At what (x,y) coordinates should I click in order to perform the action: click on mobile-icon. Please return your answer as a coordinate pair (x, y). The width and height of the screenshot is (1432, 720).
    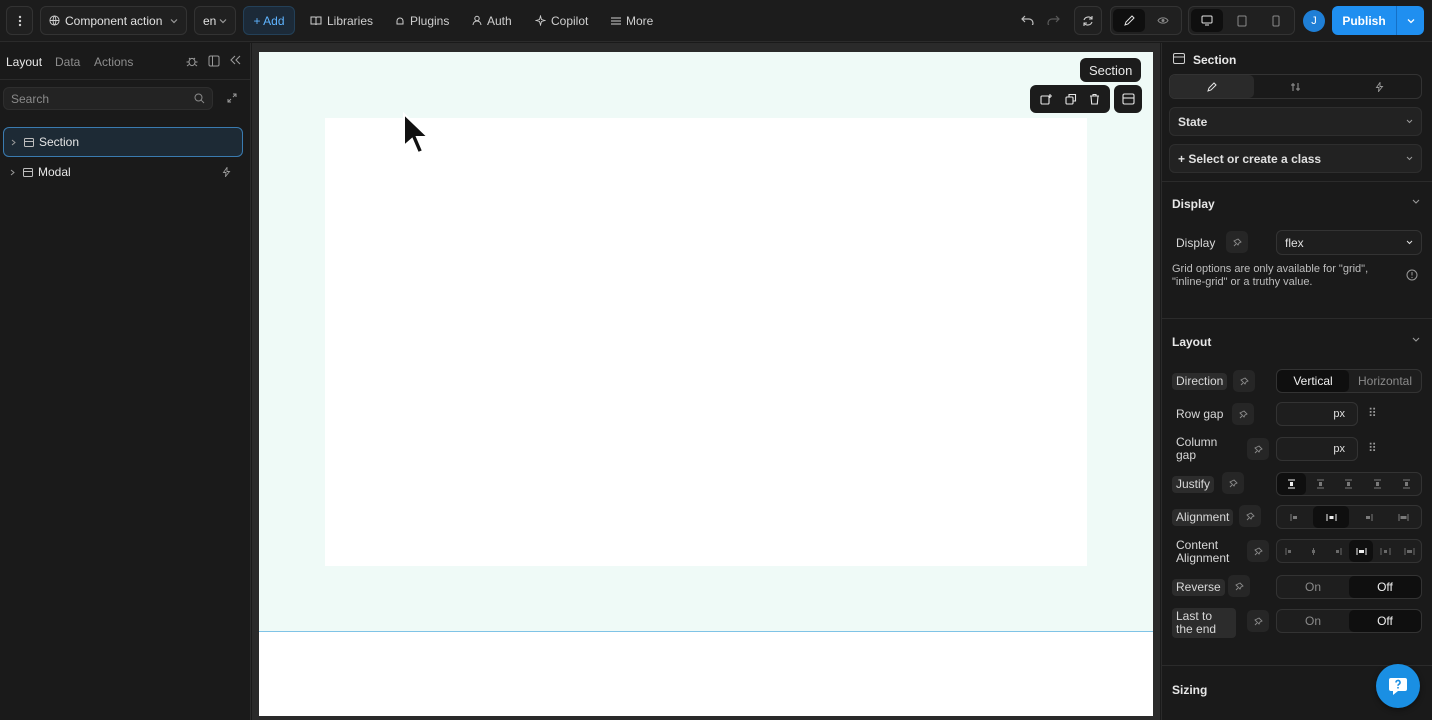
    Looking at the image, I should click on (1276, 21).